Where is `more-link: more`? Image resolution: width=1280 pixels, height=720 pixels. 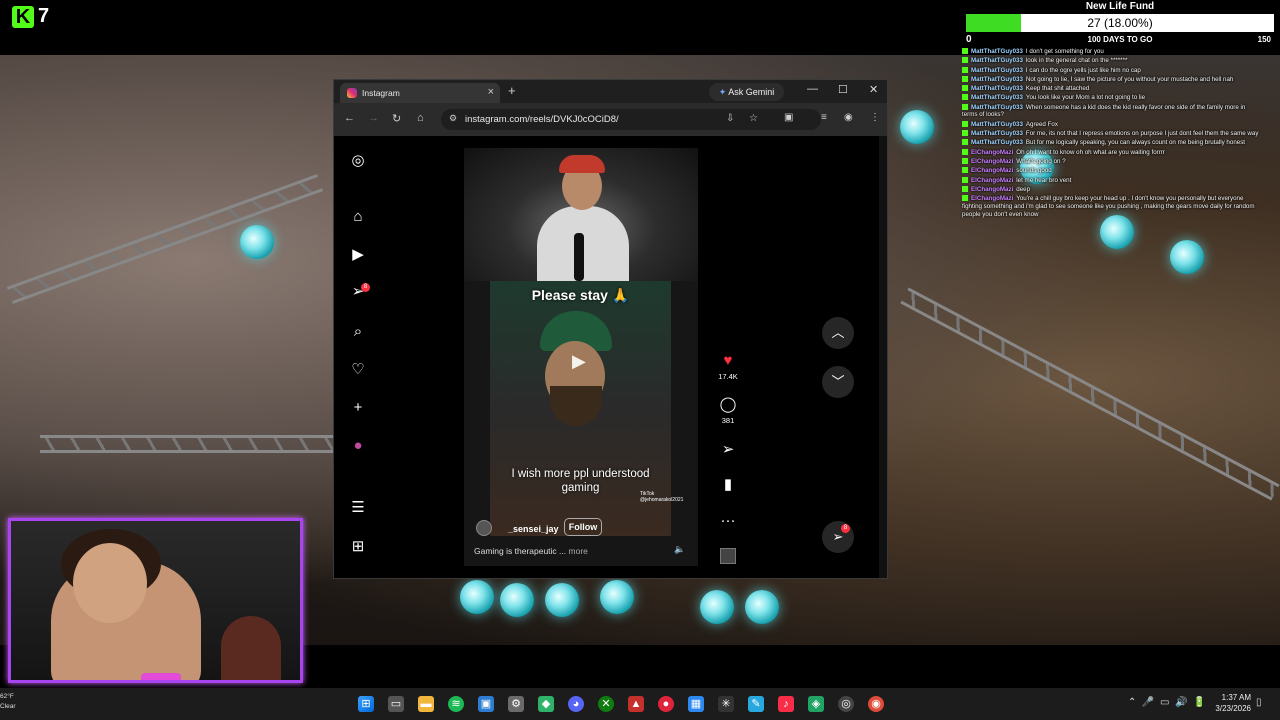
more-link: more is located at coordinates (578, 551).